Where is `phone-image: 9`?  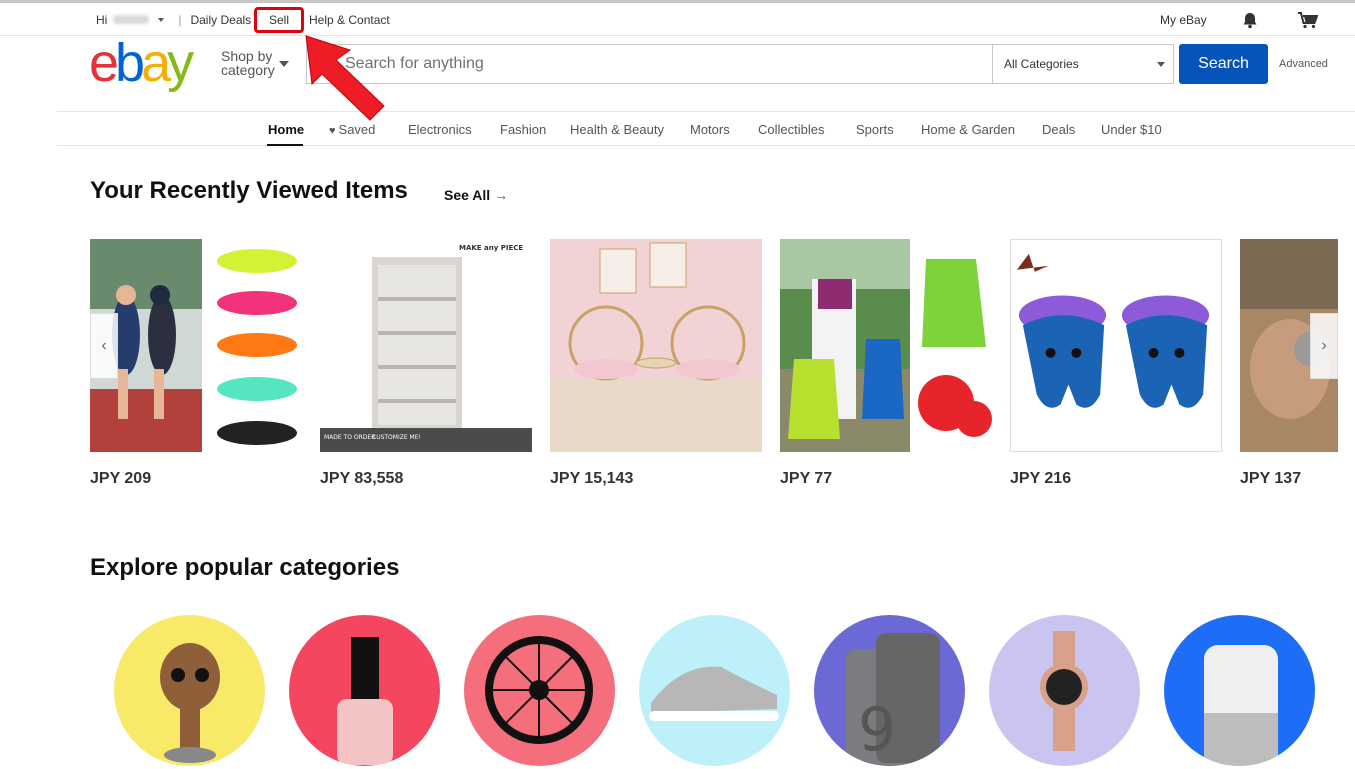
phone-image: 9 is located at coordinates (889, 690).